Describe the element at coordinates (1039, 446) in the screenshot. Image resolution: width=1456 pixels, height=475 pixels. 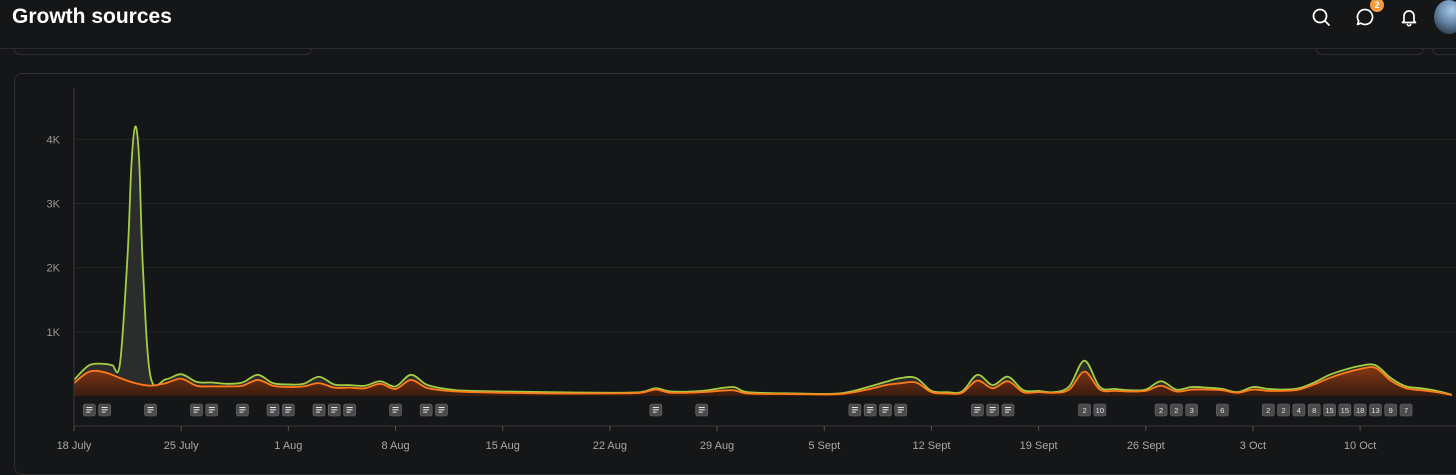
I see `x-tick-label: 19 Sept` at that location.